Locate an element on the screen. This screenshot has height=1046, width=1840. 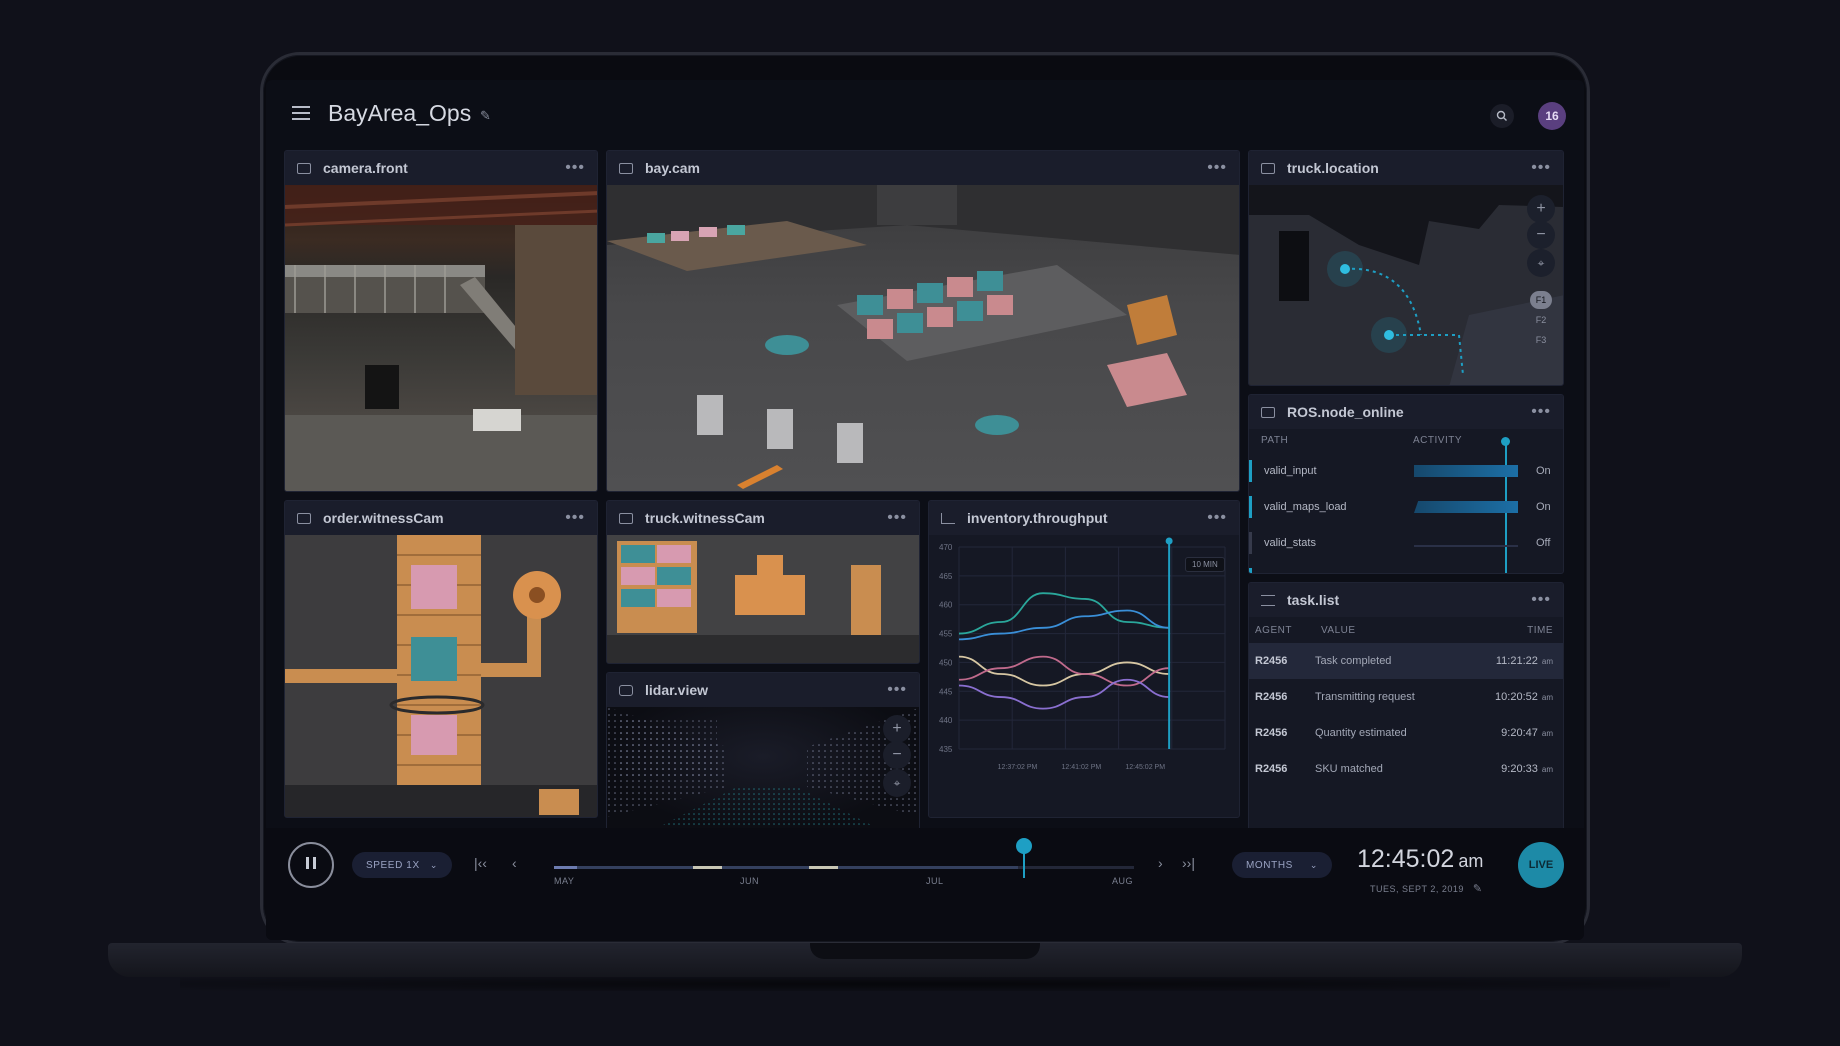
cube-icon is located at coordinates (626, 690).